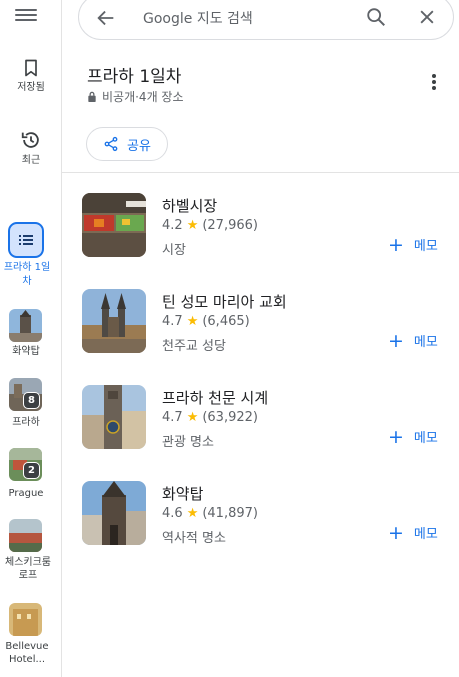 This screenshot has height=677, width=459. I want to click on rail-recent-label: 최근, so click(31, 160).